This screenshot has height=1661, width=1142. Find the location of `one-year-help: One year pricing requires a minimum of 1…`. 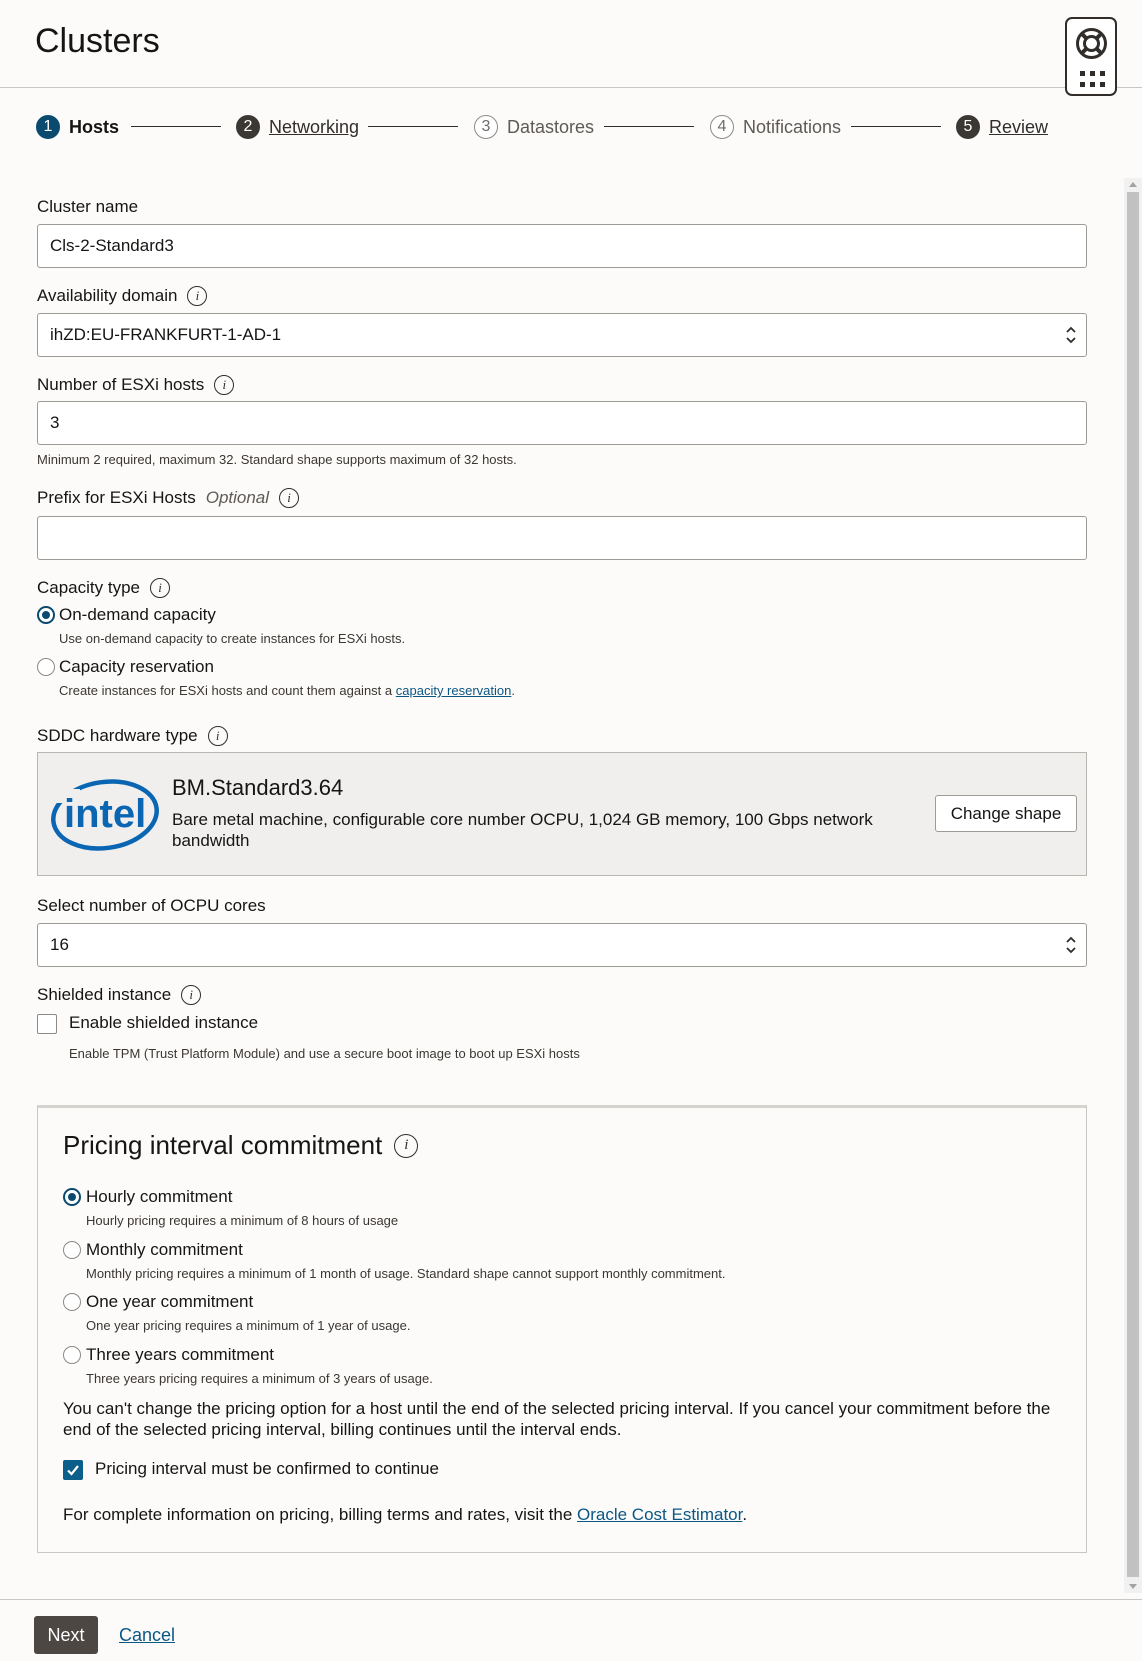

one-year-help: One year pricing requires a minimum of 1… is located at coordinates (248, 1325).